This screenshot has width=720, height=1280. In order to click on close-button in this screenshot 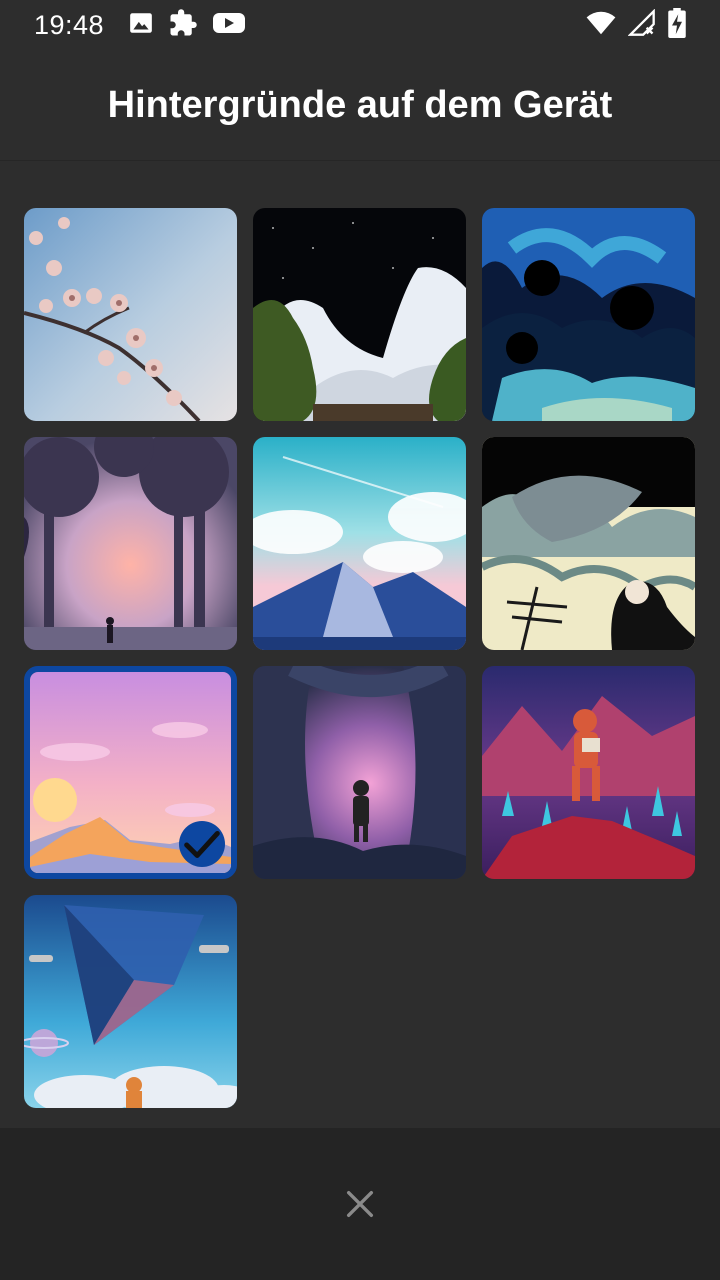, I will do `click(360, 1204)`.